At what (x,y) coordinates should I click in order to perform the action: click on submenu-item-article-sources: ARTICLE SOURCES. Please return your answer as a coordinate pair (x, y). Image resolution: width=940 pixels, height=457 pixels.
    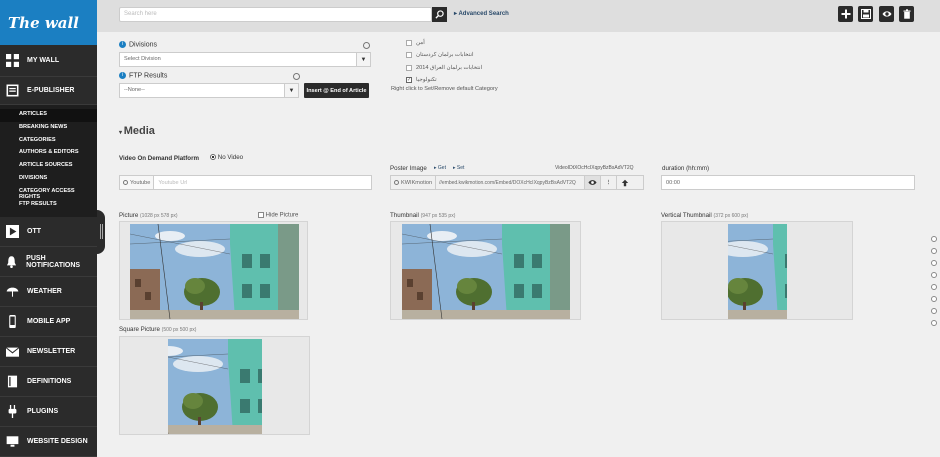
    Looking at the image, I should click on (48, 166).